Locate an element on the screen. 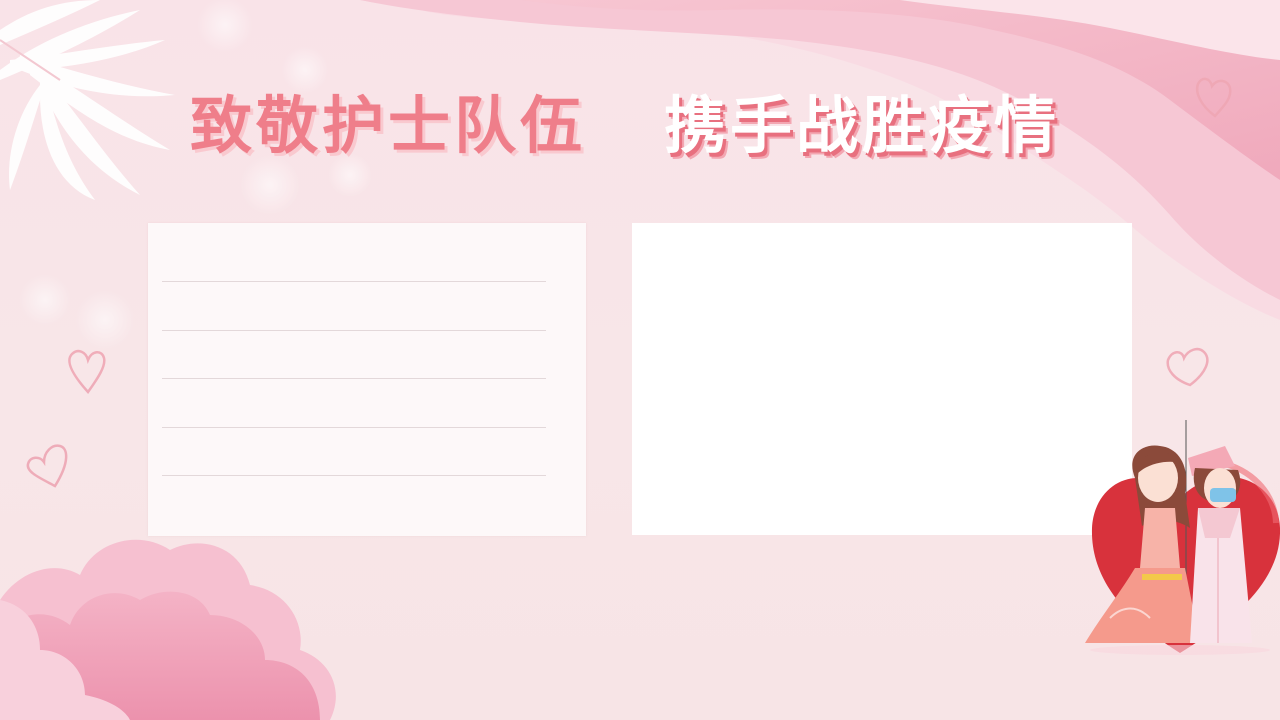  cloud-decoration is located at coordinates (168, 629).